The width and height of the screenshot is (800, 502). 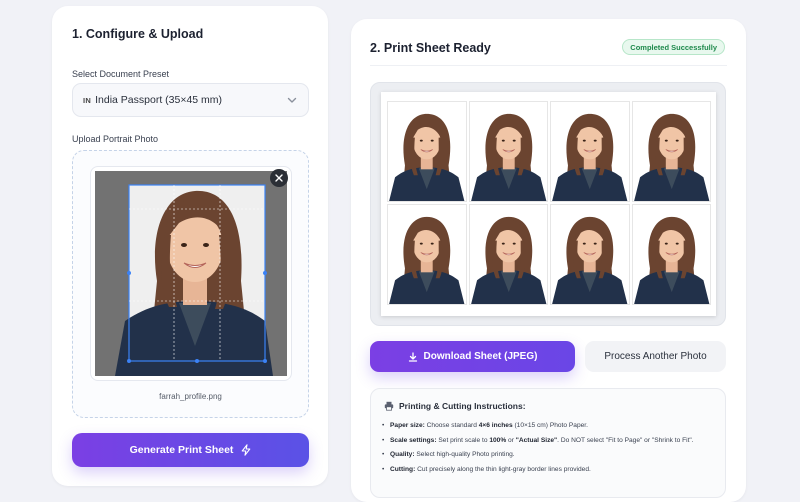 I want to click on status-badge: Completed Successfully, so click(x=673, y=47).